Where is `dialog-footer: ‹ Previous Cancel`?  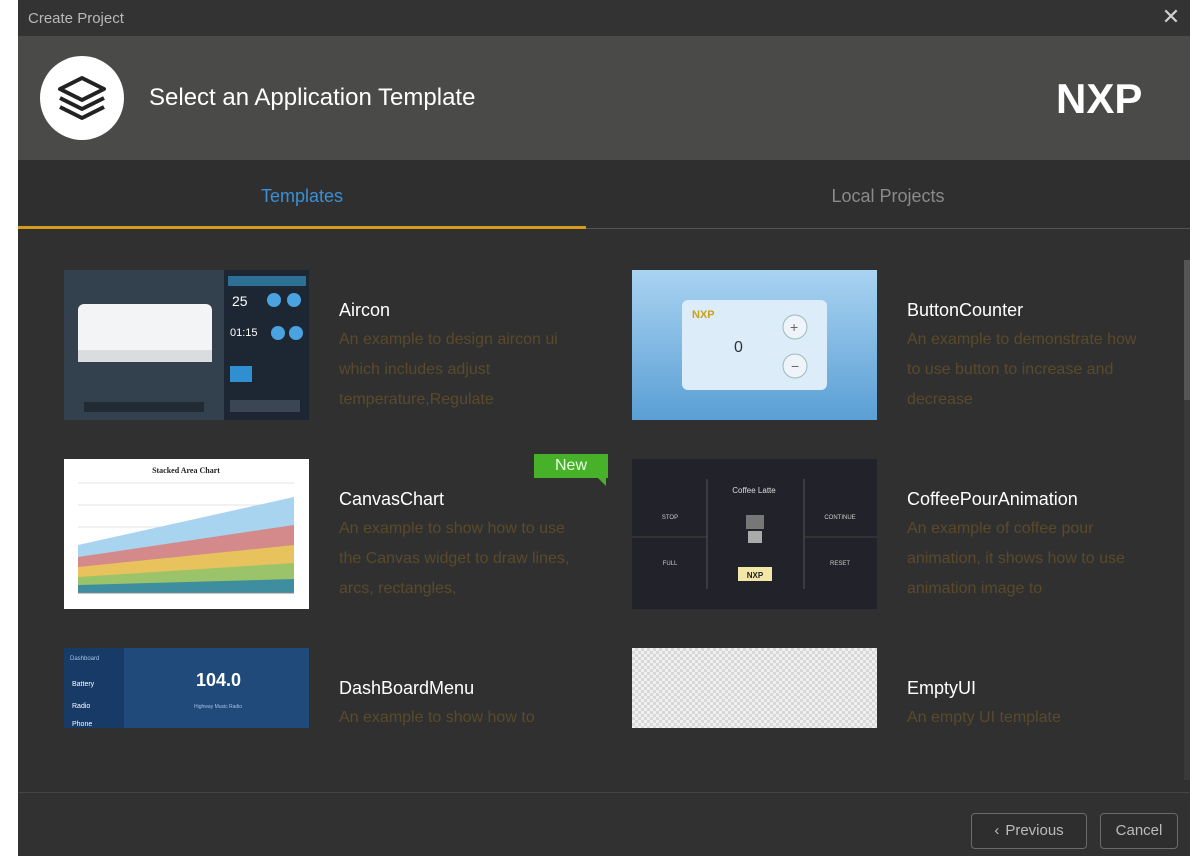 dialog-footer: ‹ Previous Cancel is located at coordinates (604, 824).